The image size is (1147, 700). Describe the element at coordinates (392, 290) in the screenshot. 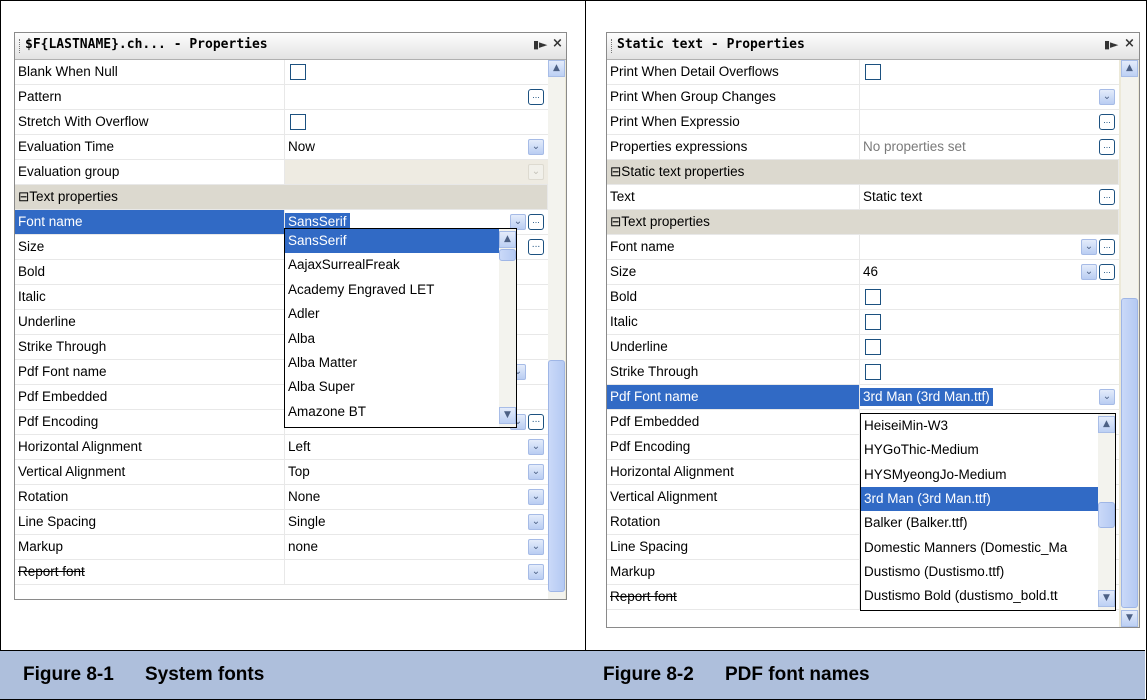

I see `dropdown-option-academy-engraved-let: Academy Engraved LET` at that location.